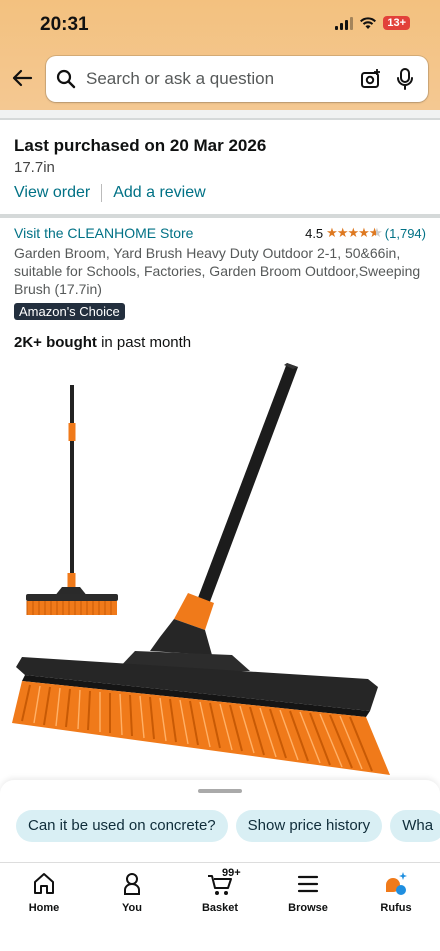 Image resolution: width=440 pixels, height=951 pixels. I want to click on store-link: Visit the CLEANHOME Store, so click(103, 233).